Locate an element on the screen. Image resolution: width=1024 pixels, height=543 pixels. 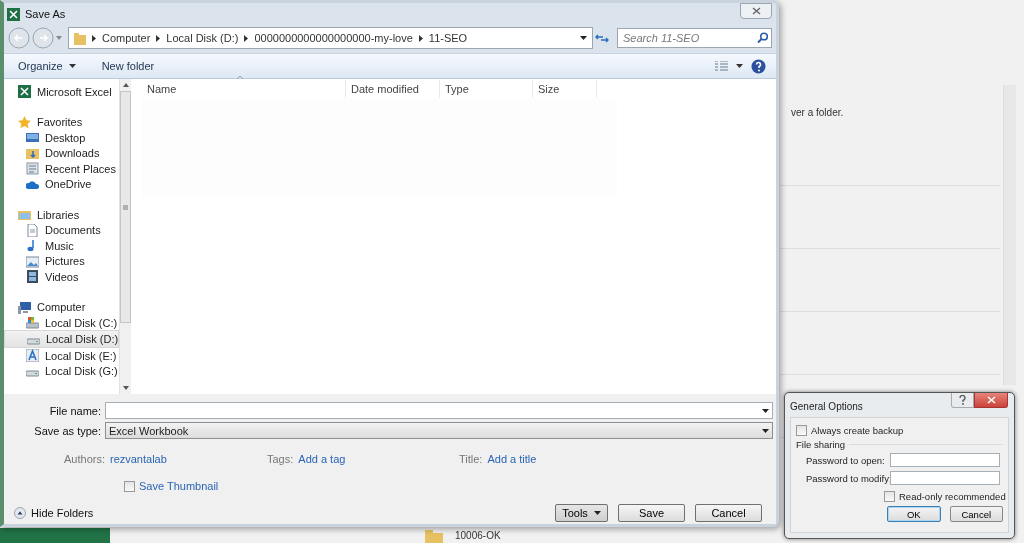
scroll-down-icon is located at coordinates (125, 388).